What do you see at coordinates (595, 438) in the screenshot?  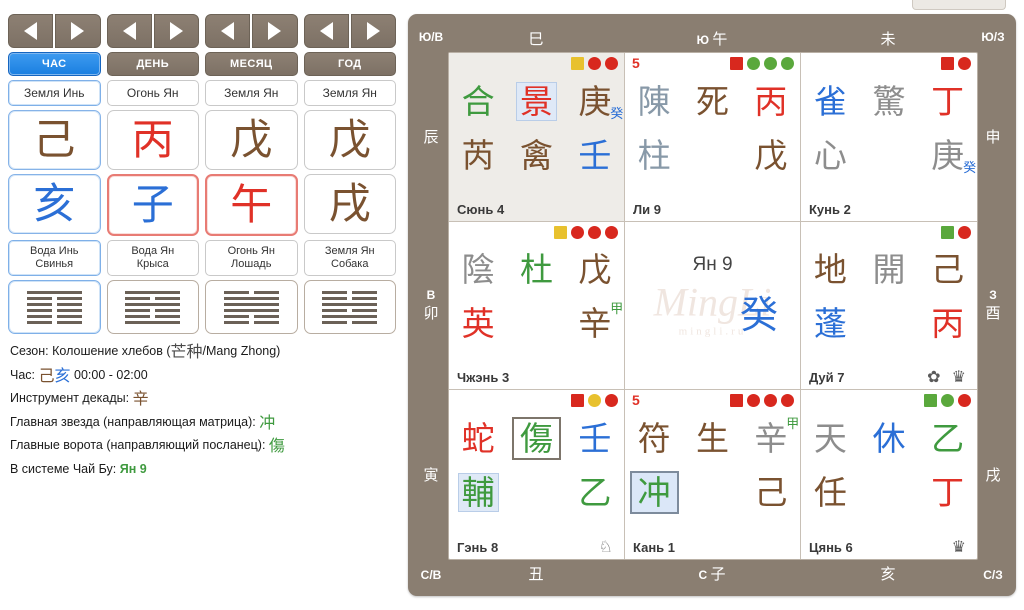 I see `cell-row-top-glyph-3: 壬` at bounding box center [595, 438].